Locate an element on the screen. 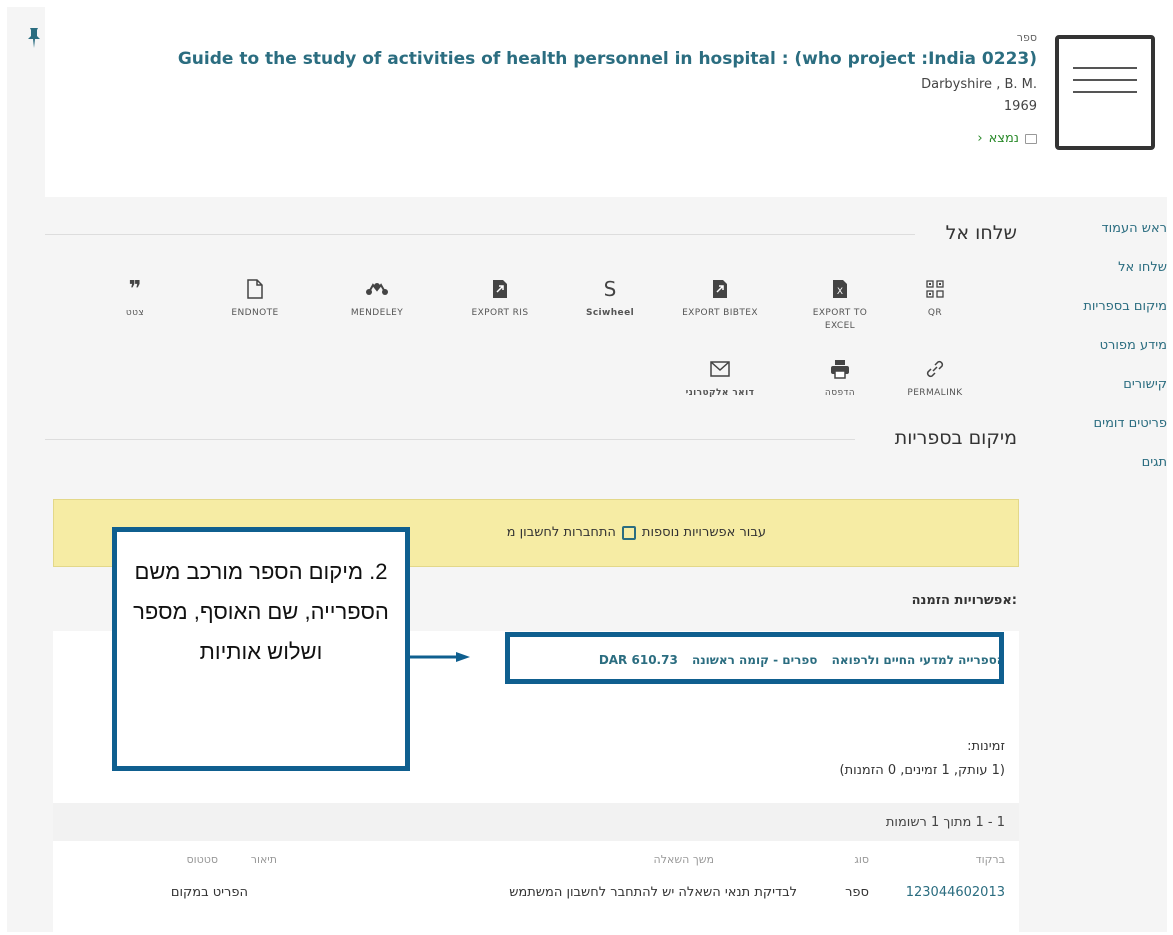  mendeley-button: MENDELEY is located at coordinates (377, 298).